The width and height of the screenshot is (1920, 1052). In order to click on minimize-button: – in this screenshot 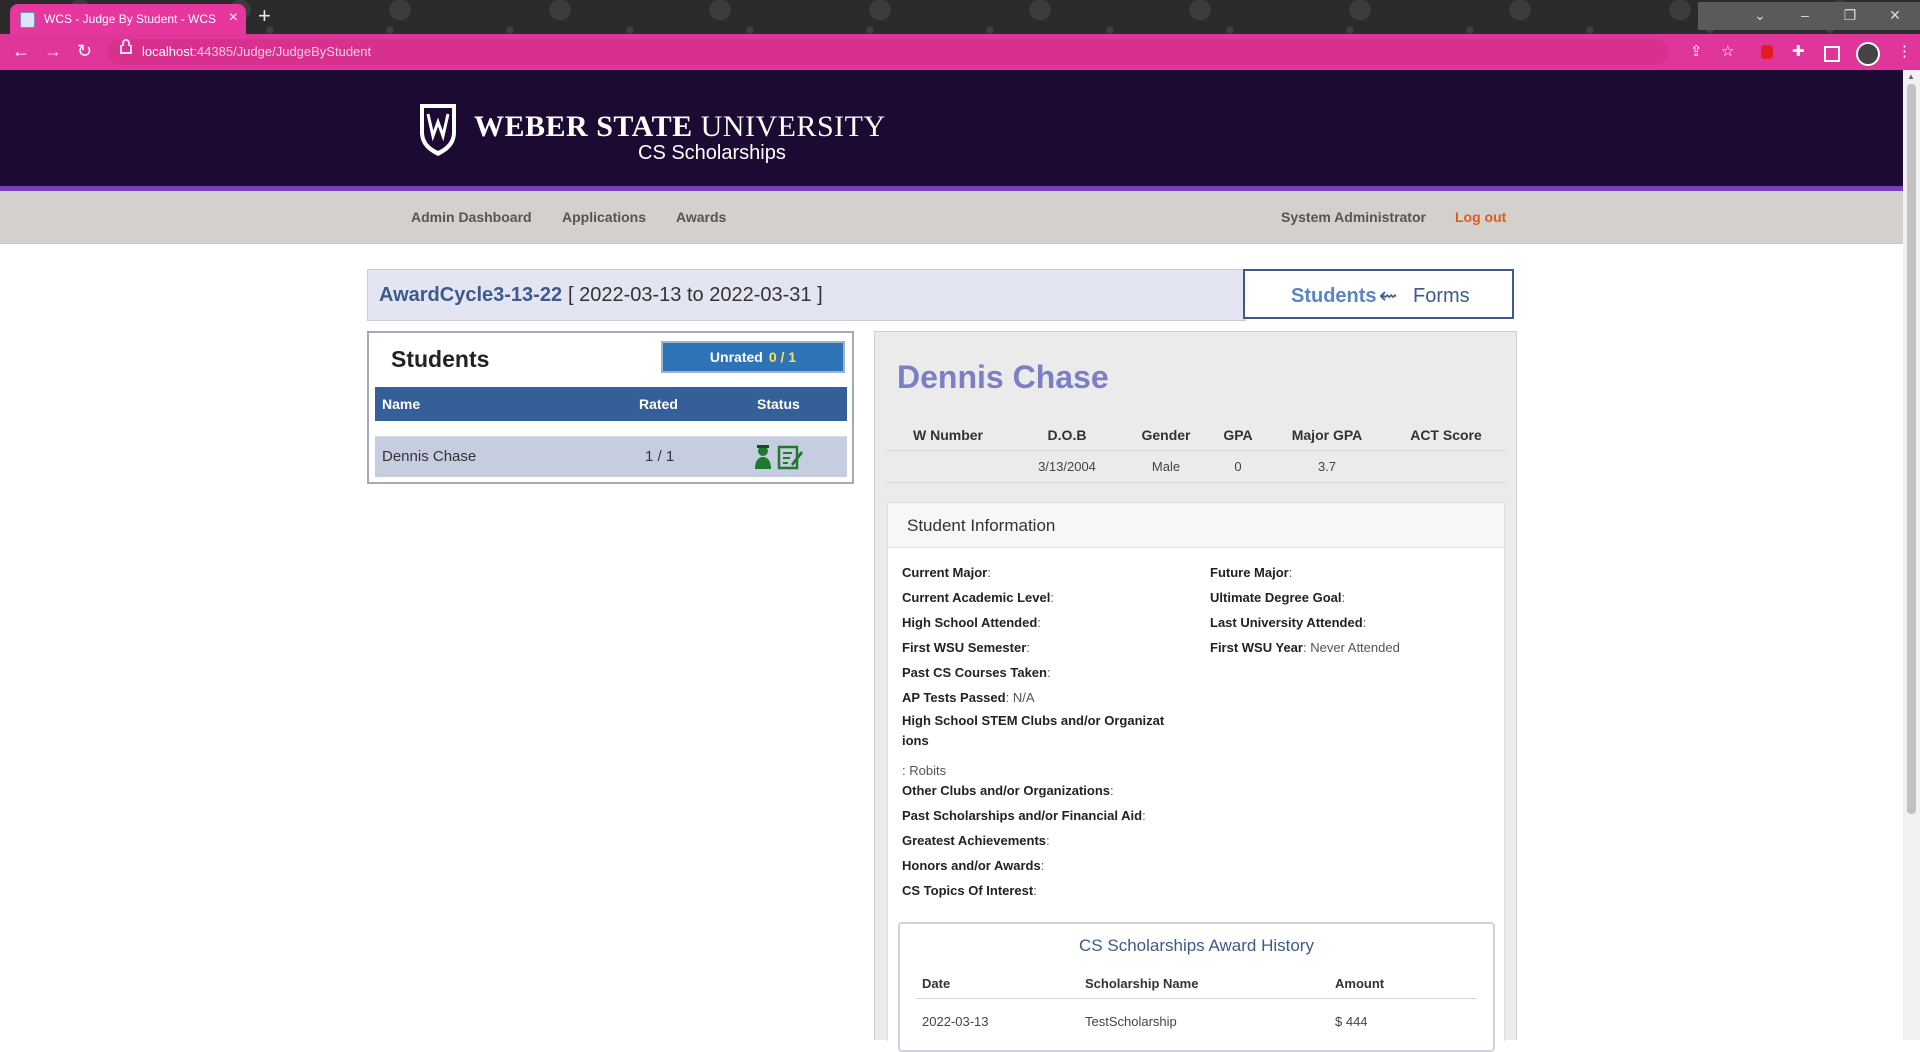, I will do `click(1805, 15)`.